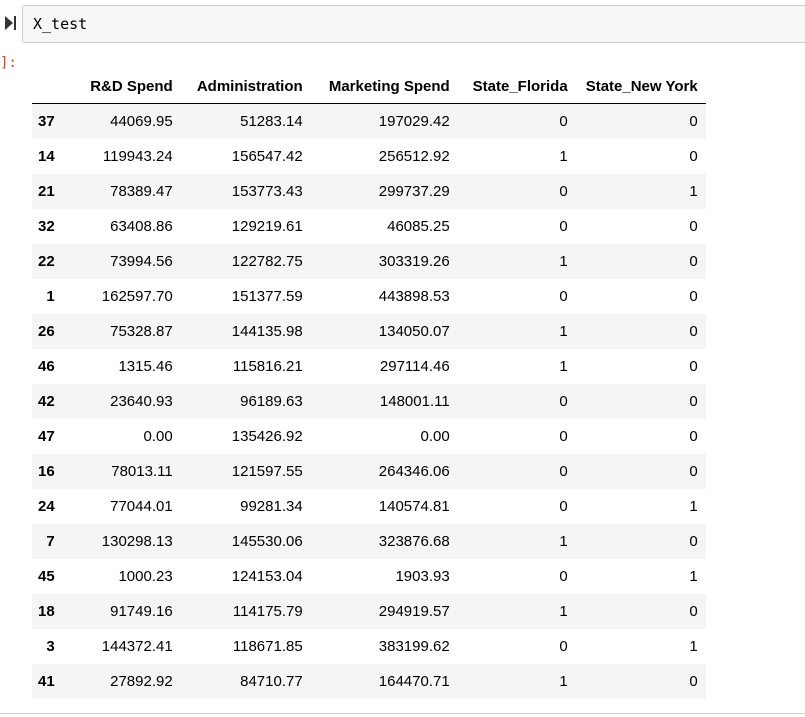 Image resolution: width=805 pixels, height=717 pixels. What do you see at coordinates (50, 646) in the screenshot?
I see `row-index: 3` at bounding box center [50, 646].